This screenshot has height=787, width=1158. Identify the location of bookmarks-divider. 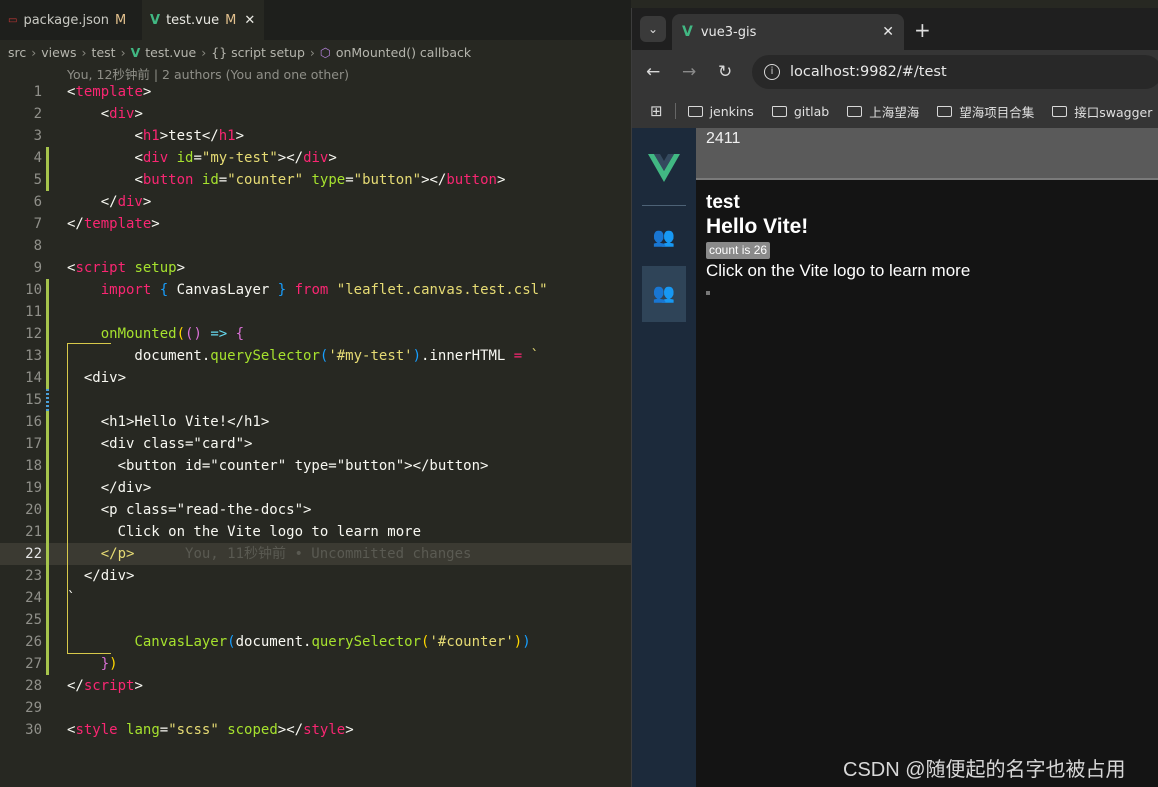
(675, 111).